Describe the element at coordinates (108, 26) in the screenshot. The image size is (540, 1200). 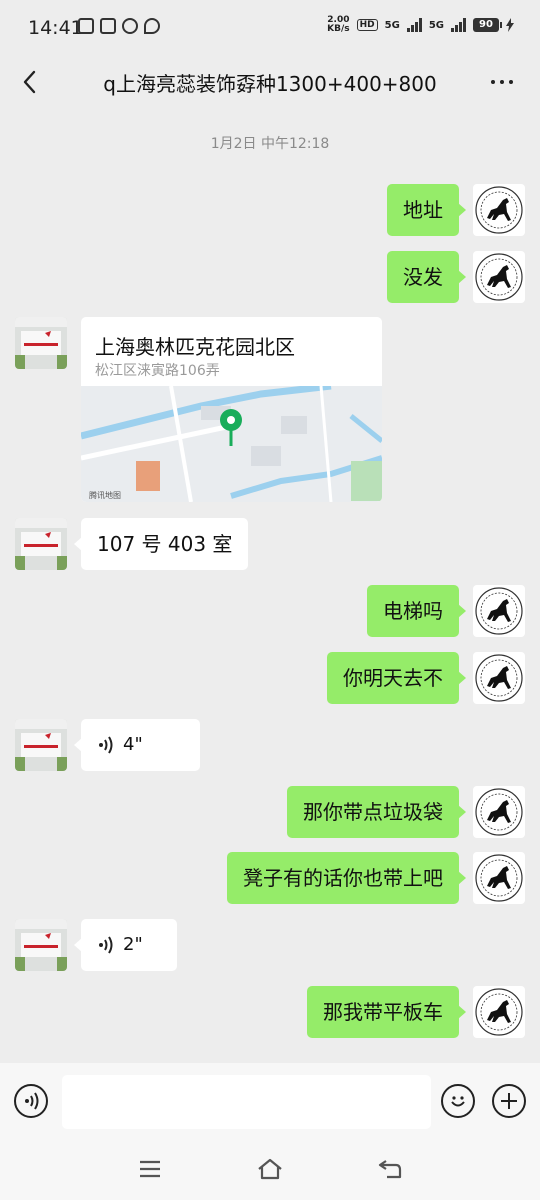
I see `app-notification-icon` at that location.